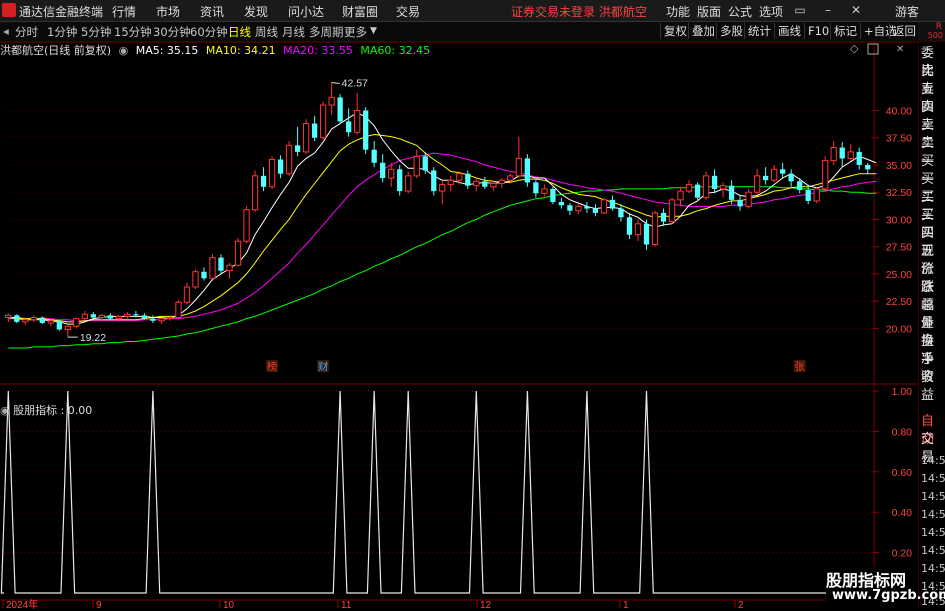  I want to click on adjust-button: 复权, so click(675, 31).